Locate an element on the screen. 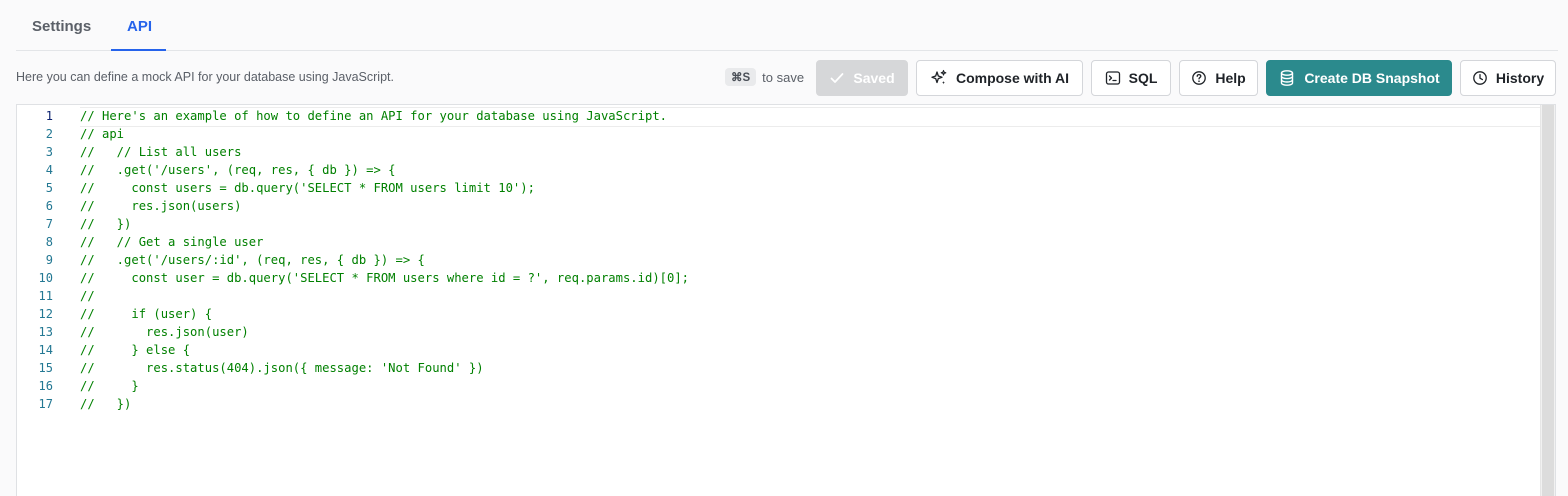 The width and height of the screenshot is (1568, 496). code-line: // // Get a single user is located at coordinates (384, 242).